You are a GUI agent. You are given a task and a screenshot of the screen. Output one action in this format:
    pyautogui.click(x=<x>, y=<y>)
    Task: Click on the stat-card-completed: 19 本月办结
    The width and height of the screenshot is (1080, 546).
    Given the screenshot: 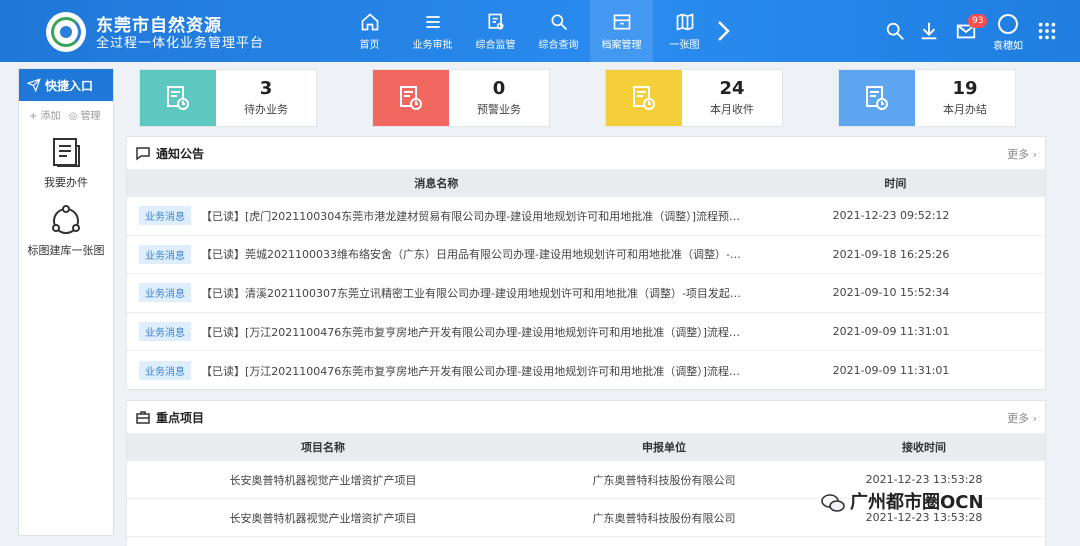 What is the action you would take?
    pyautogui.click(x=927, y=98)
    